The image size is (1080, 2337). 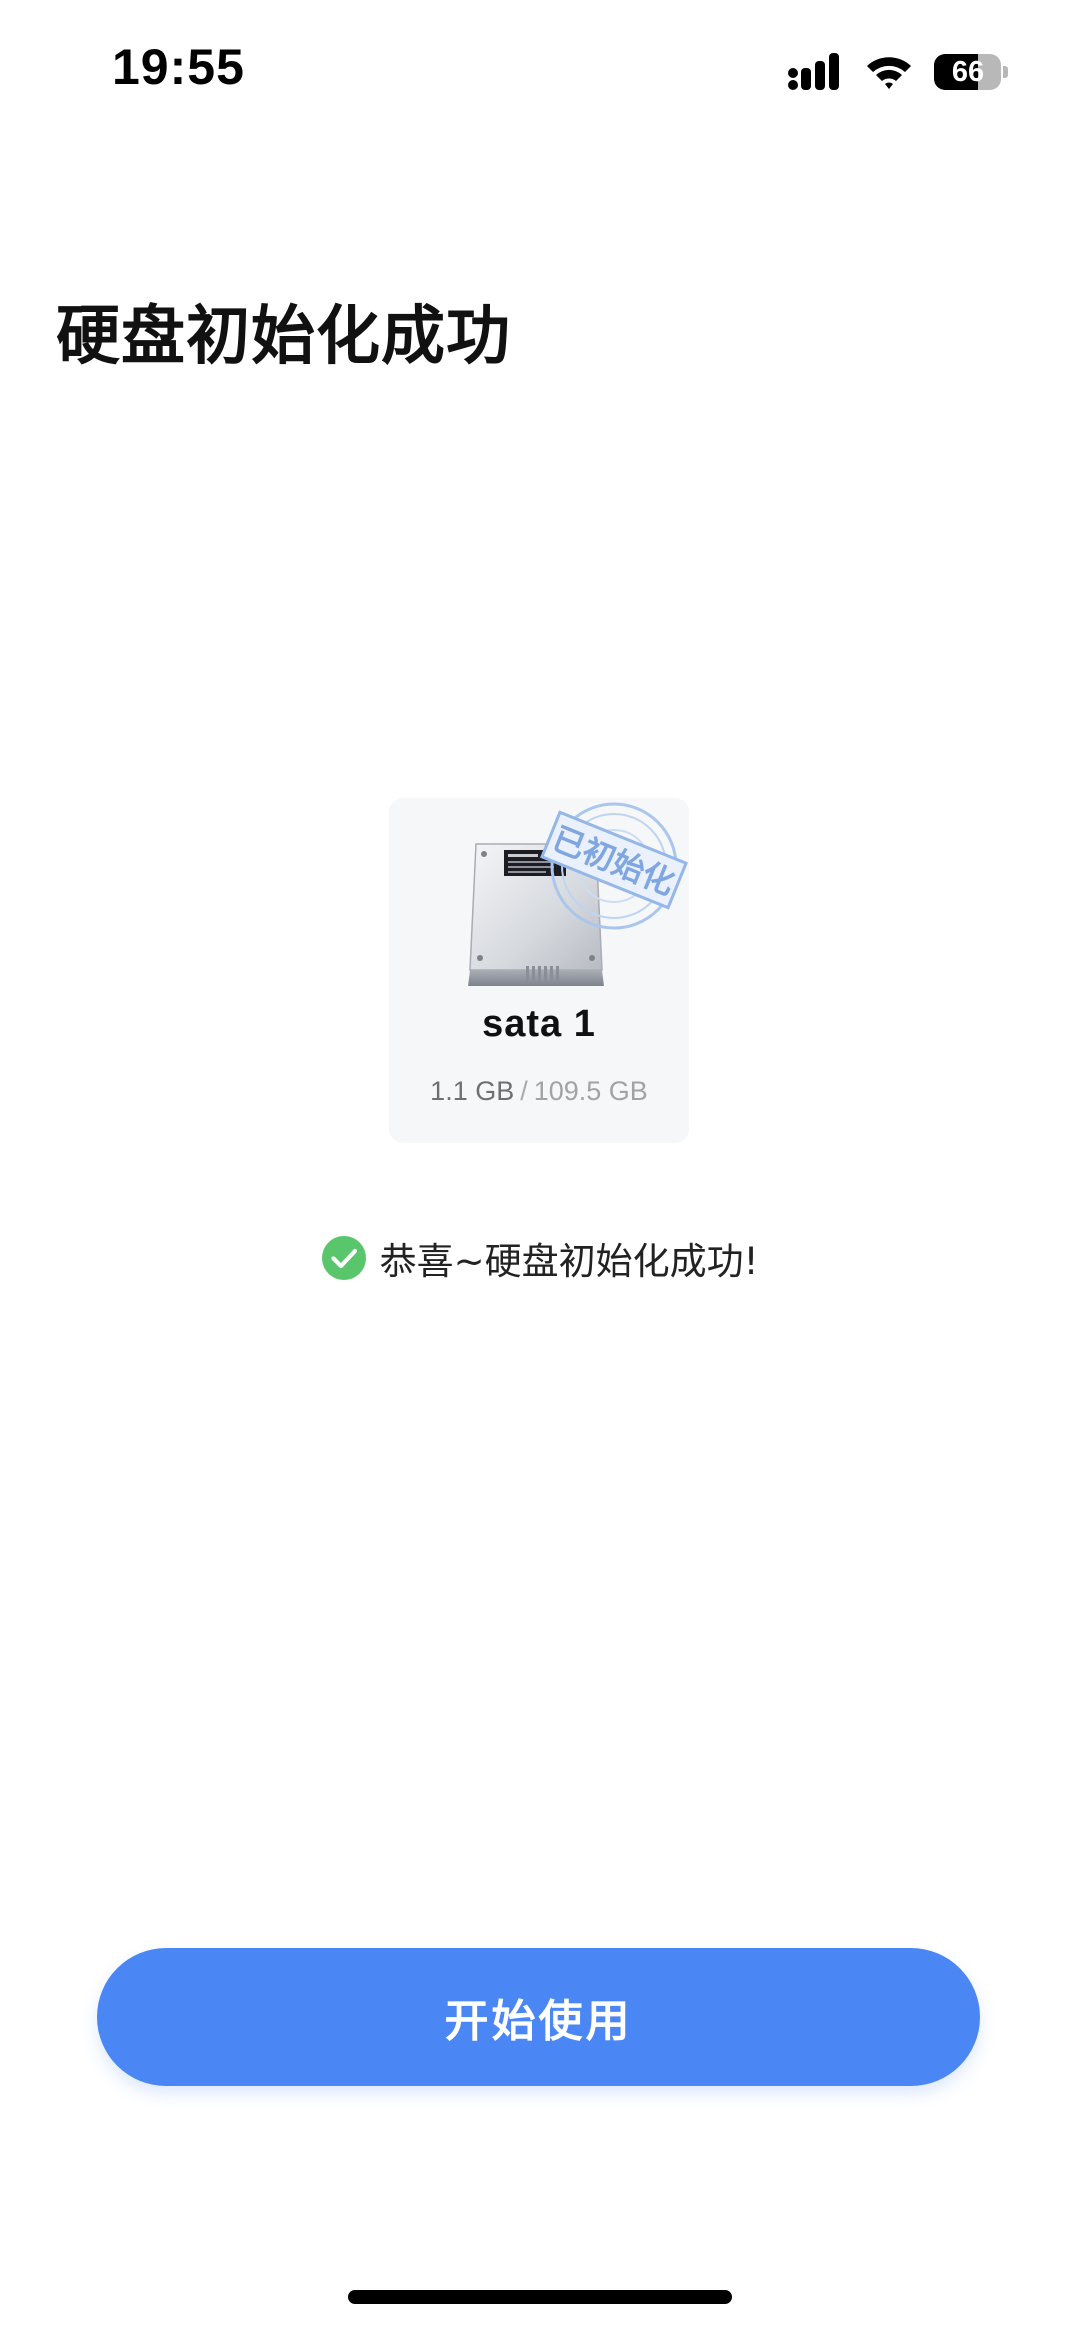 What do you see at coordinates (283, 337) in the screenshot?
I see `page-title: 硬盘初始化成功` at bounding box center [283, 337].